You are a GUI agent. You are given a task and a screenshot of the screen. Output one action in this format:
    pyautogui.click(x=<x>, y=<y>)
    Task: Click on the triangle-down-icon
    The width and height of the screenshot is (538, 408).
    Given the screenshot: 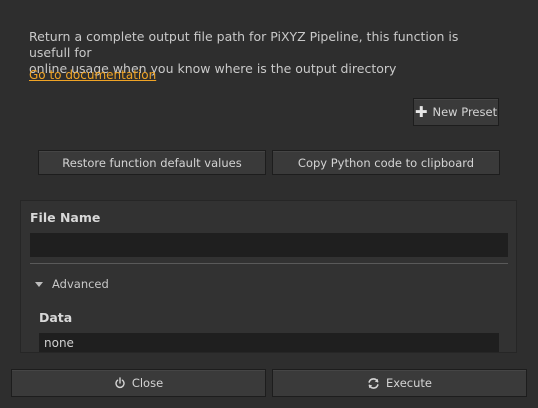 What is the action you would take?
    pyautogui.click(x=39, y=284)
    